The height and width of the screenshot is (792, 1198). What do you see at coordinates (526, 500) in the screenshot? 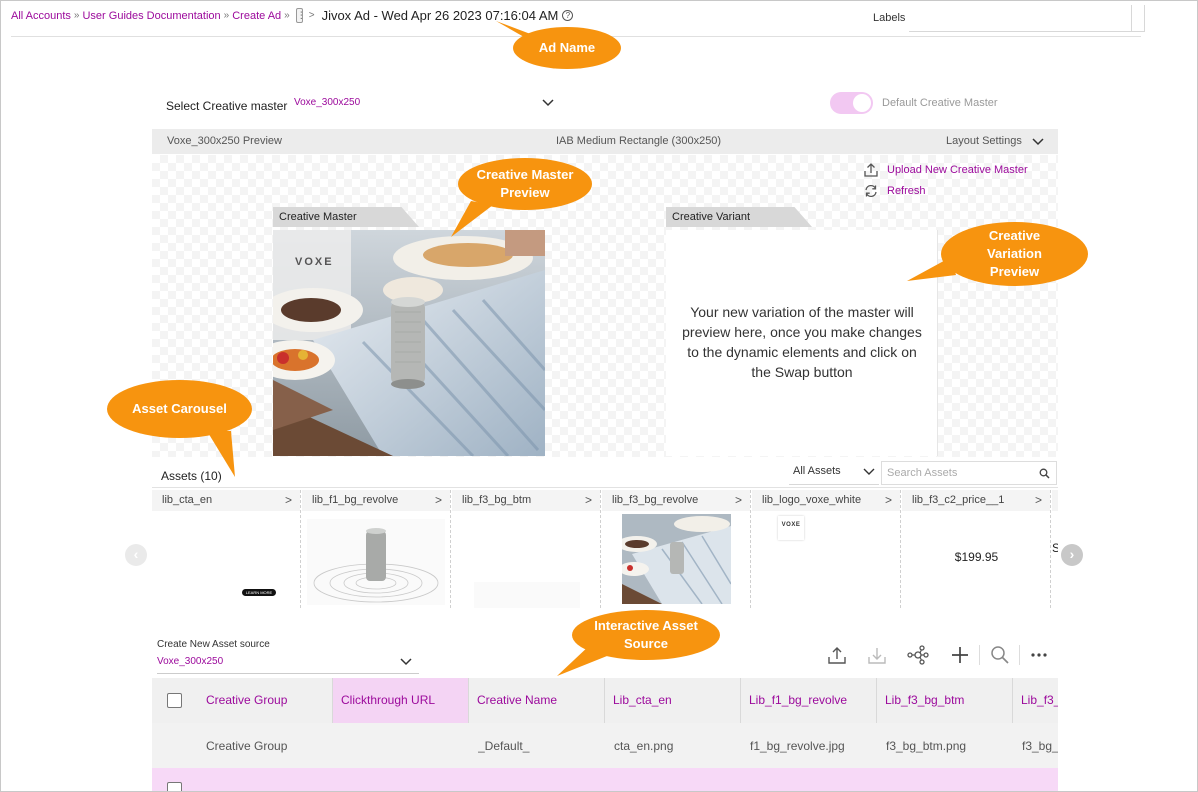
I see `asset-name: lib_f3_bg_btm` at bounding box center [526, 500].